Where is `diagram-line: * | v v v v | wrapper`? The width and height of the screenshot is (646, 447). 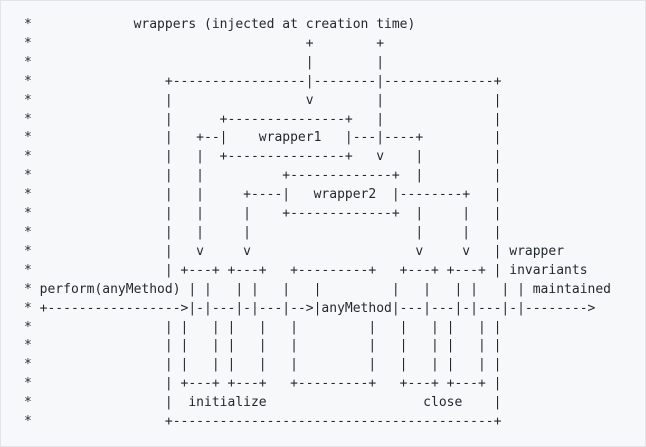 diagram-line: * | v v v v | wrapper is located at coordinates (294, 251).